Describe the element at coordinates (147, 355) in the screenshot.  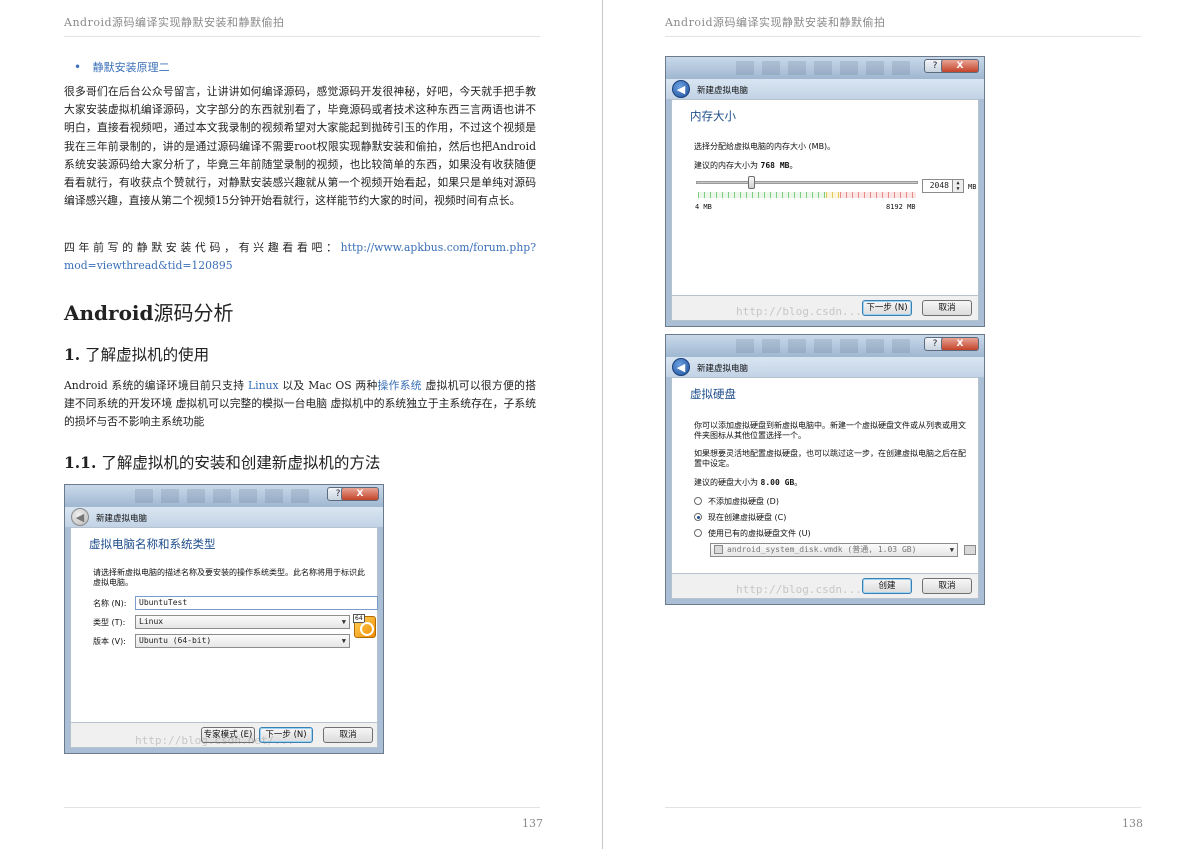
I see `subsection-title: 了解虚拟机的使用` at that location.